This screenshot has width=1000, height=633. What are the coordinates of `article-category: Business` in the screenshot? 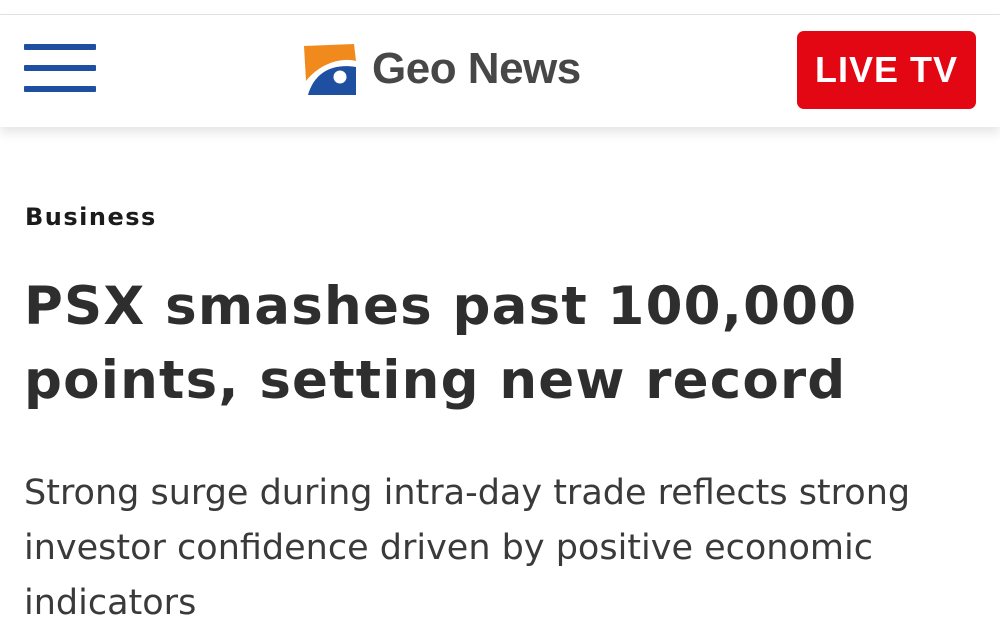 It's located at (91, 217).